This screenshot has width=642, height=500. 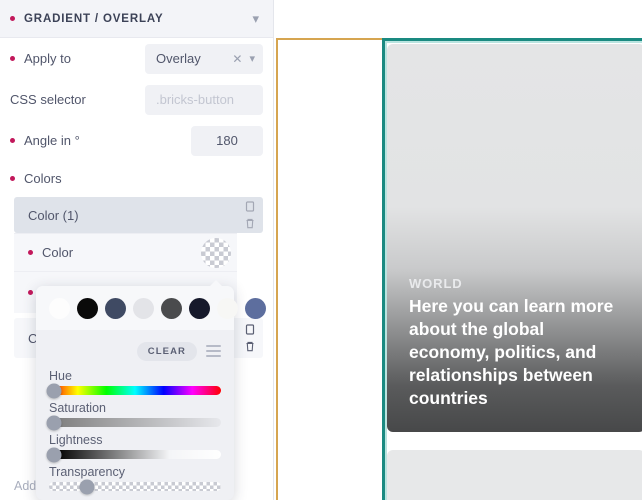 I want to click on apply-to-label: Apply to, so click(x=77, y=58).